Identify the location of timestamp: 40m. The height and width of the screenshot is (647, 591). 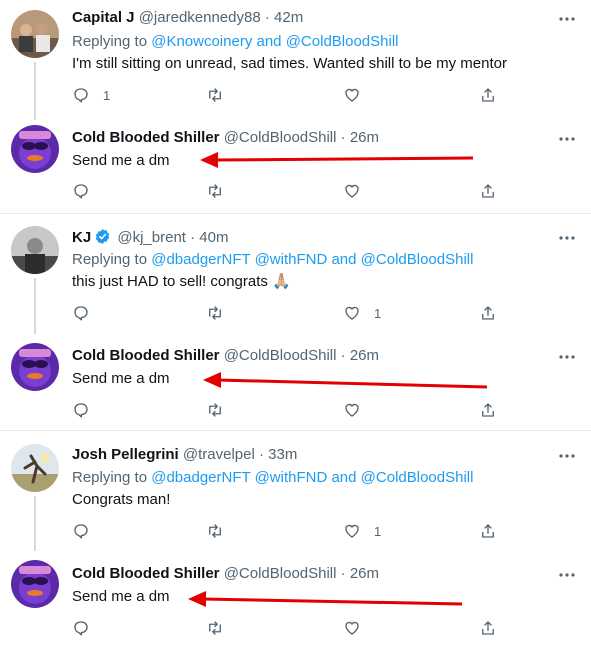
(213, 237).